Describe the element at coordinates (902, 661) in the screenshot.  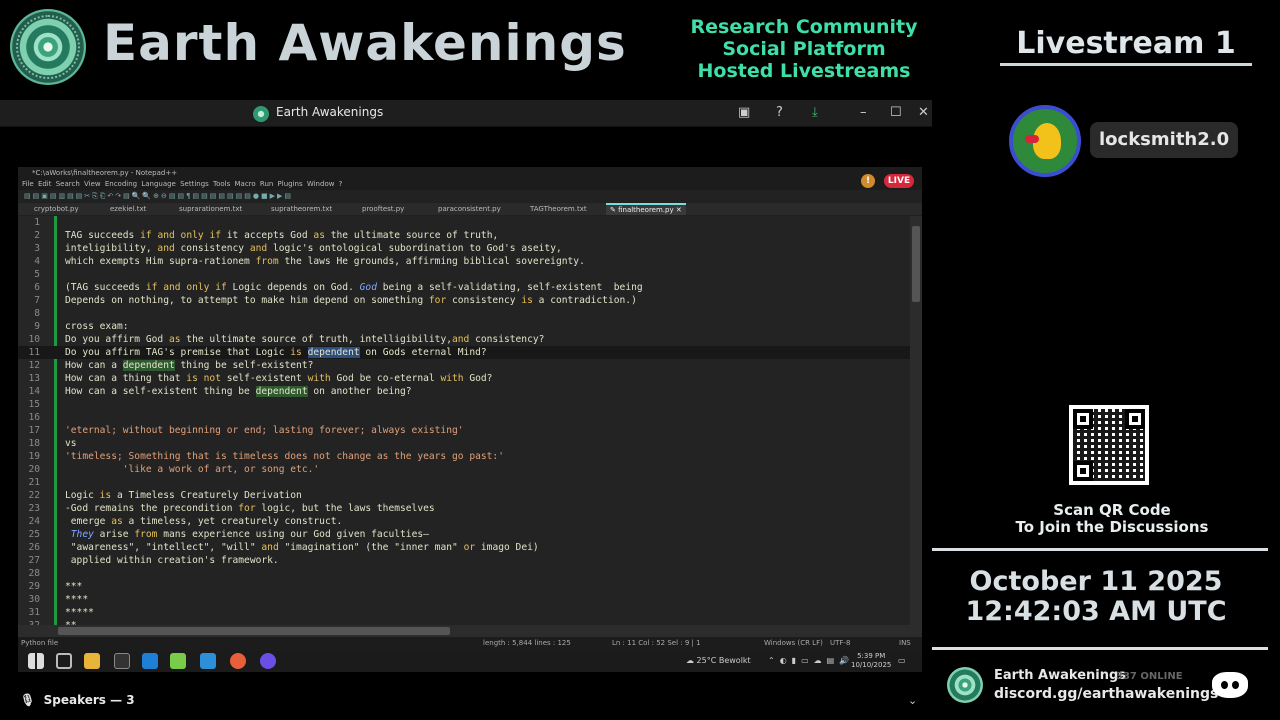
I see `notifications-icon: ▭` at that location.